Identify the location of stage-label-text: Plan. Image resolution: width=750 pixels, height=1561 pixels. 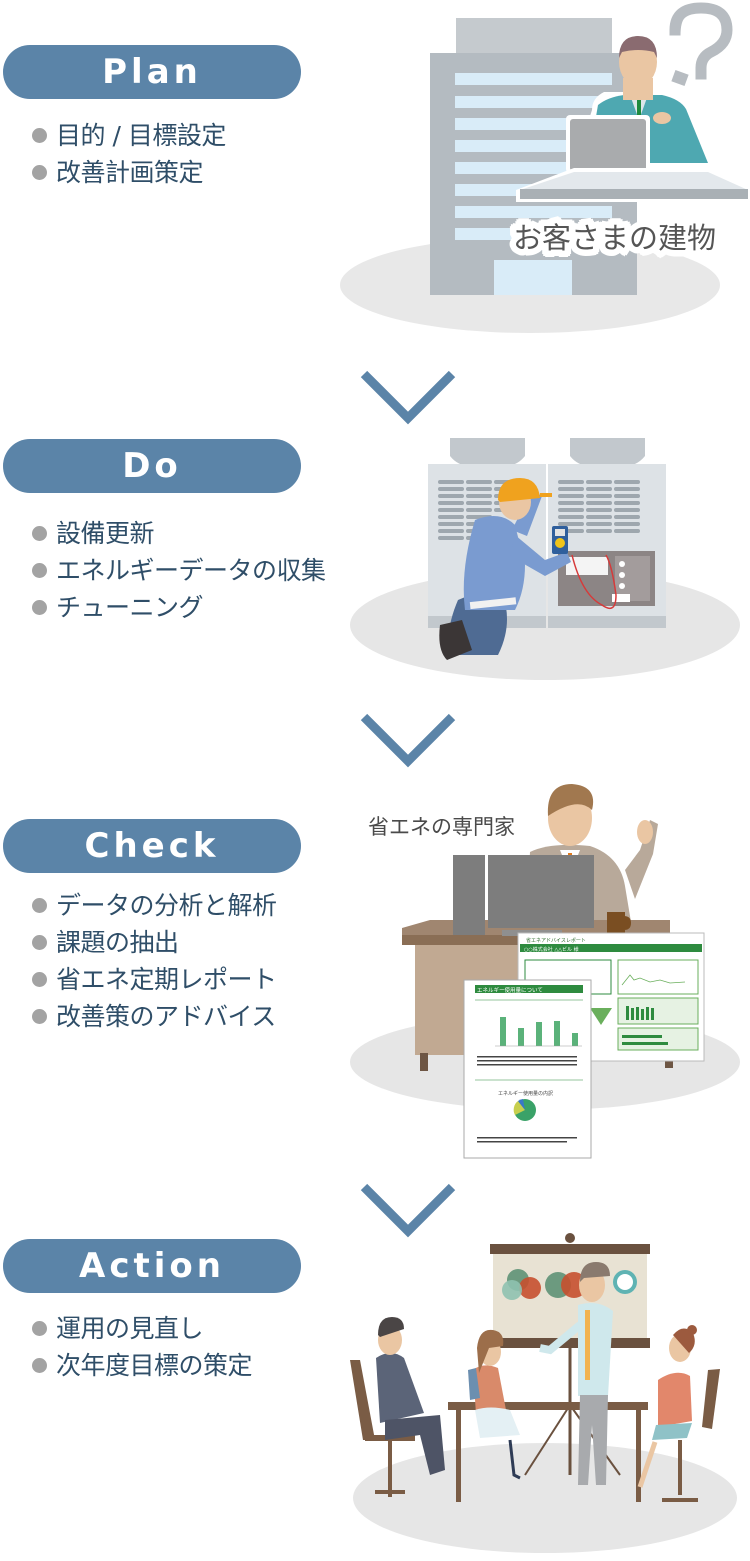
(152, 72).